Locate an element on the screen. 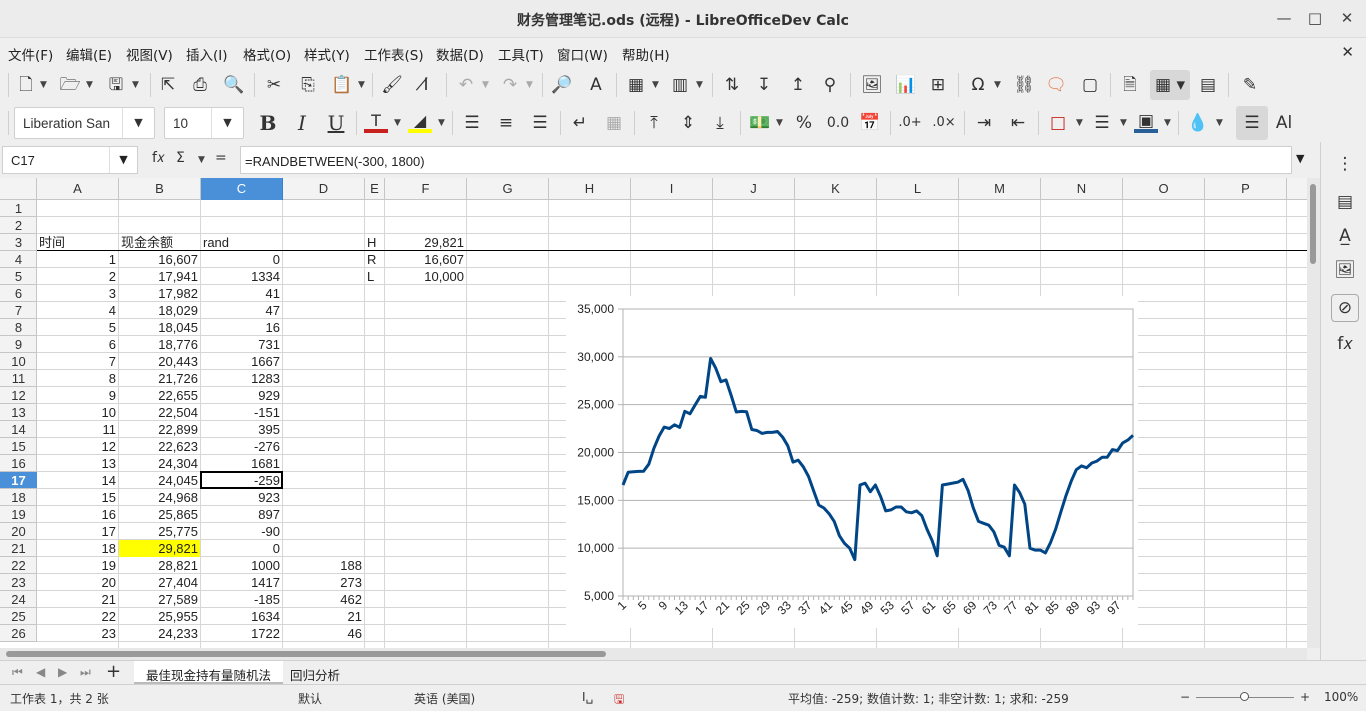 The height and width of the screenshot is (711, 1366). undo-icon: ↶ is located at coordinates (466, 85).